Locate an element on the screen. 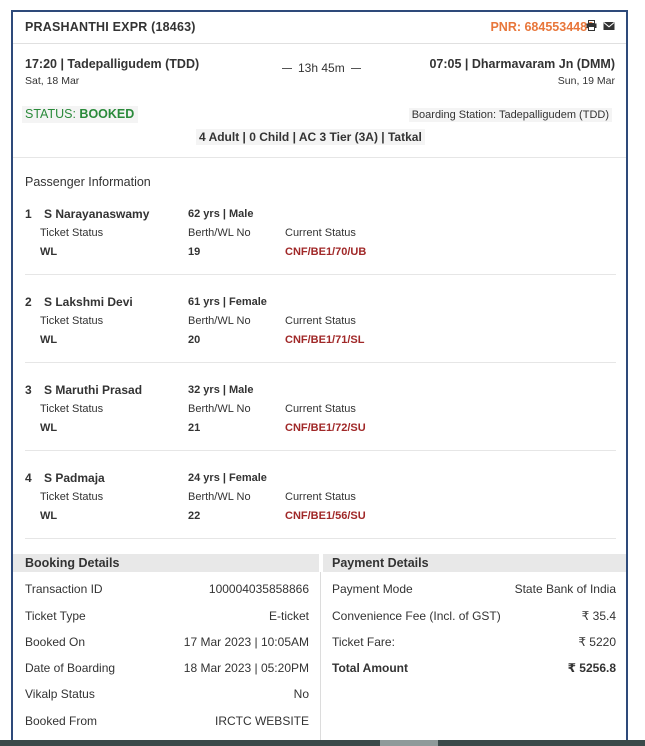  booking-row-value: 18 Mar 2023 | 05:20PM is located at coordinates (246, 668).